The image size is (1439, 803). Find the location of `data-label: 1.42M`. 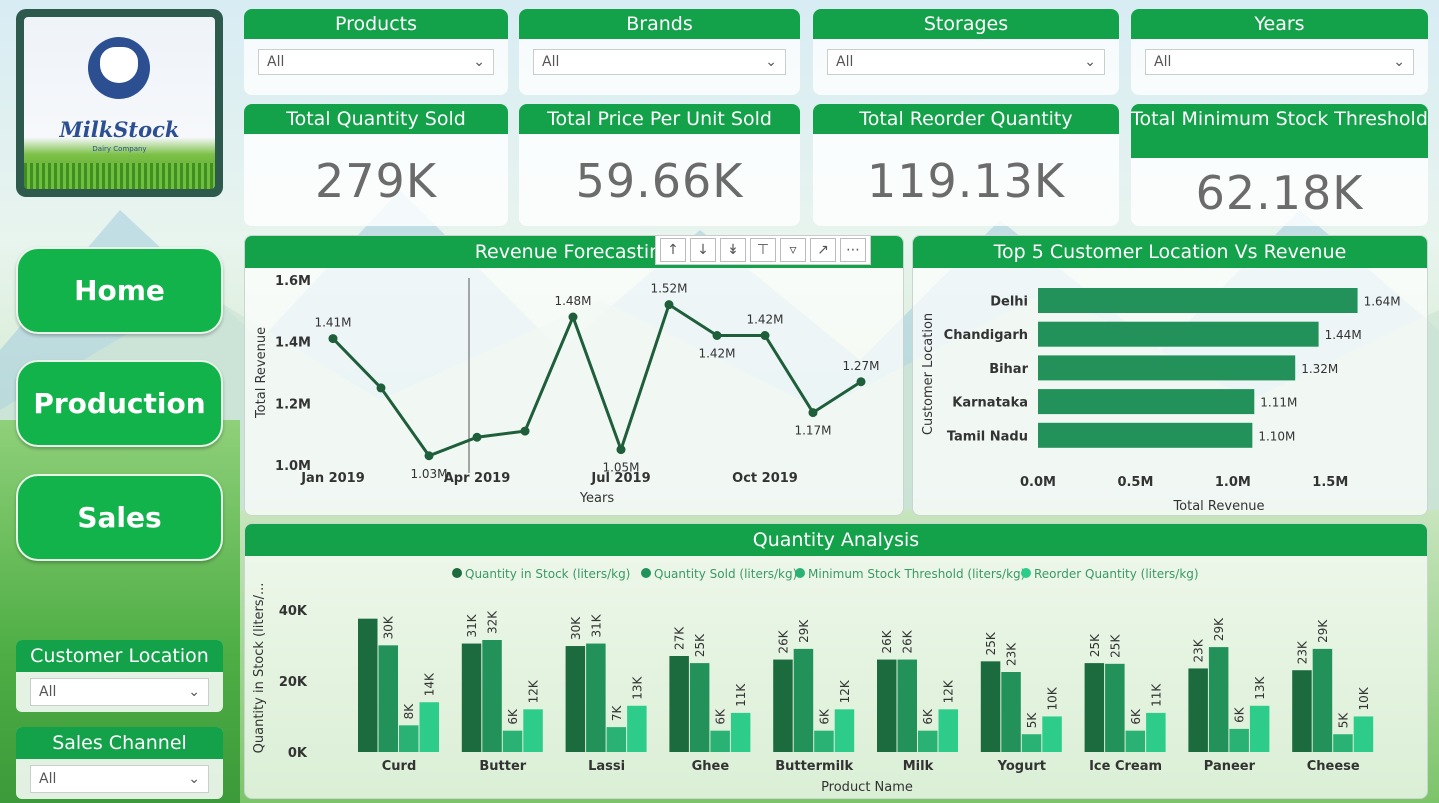

data-label: 1.42M is located at coordinates (716, 354).